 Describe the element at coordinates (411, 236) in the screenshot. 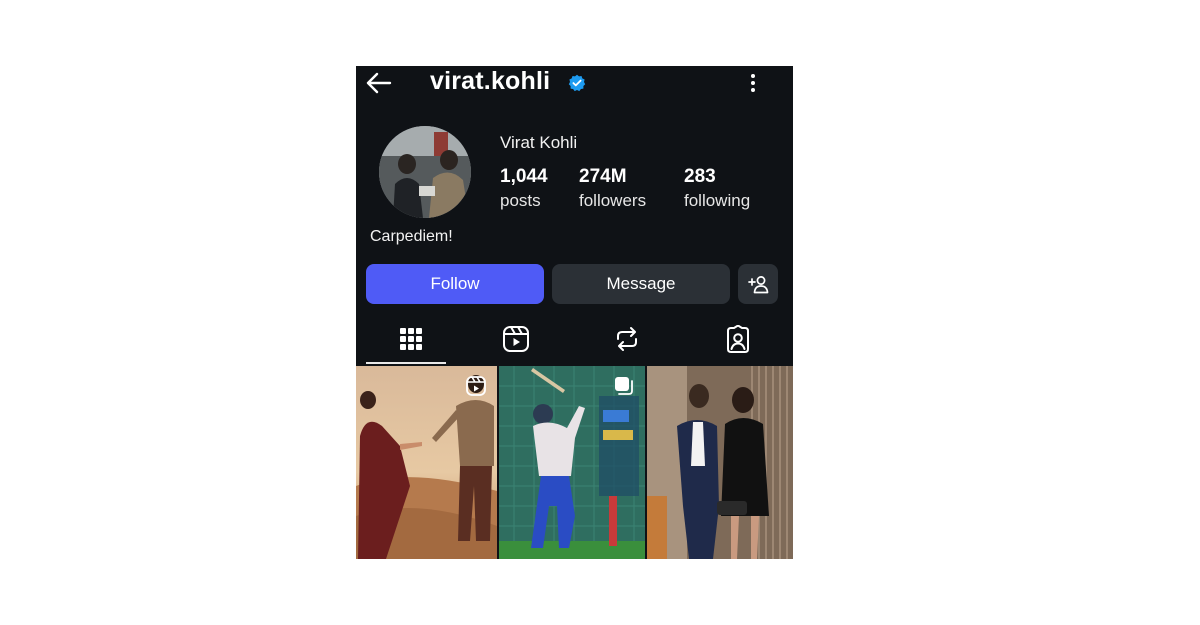

I see `bio: Carpediem!` at that location.